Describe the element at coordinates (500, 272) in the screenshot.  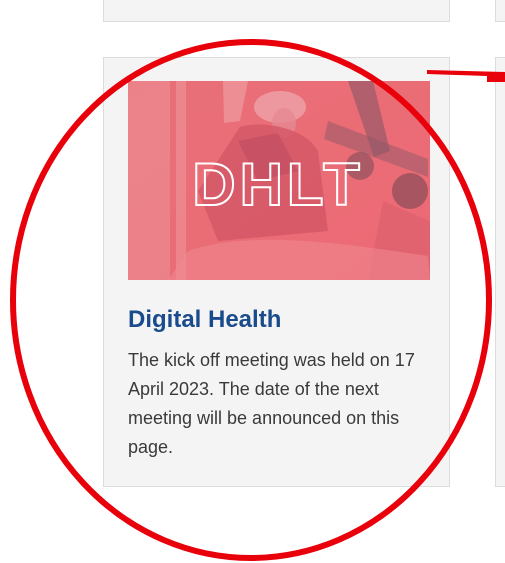
I see `card-partial-right` at that location.